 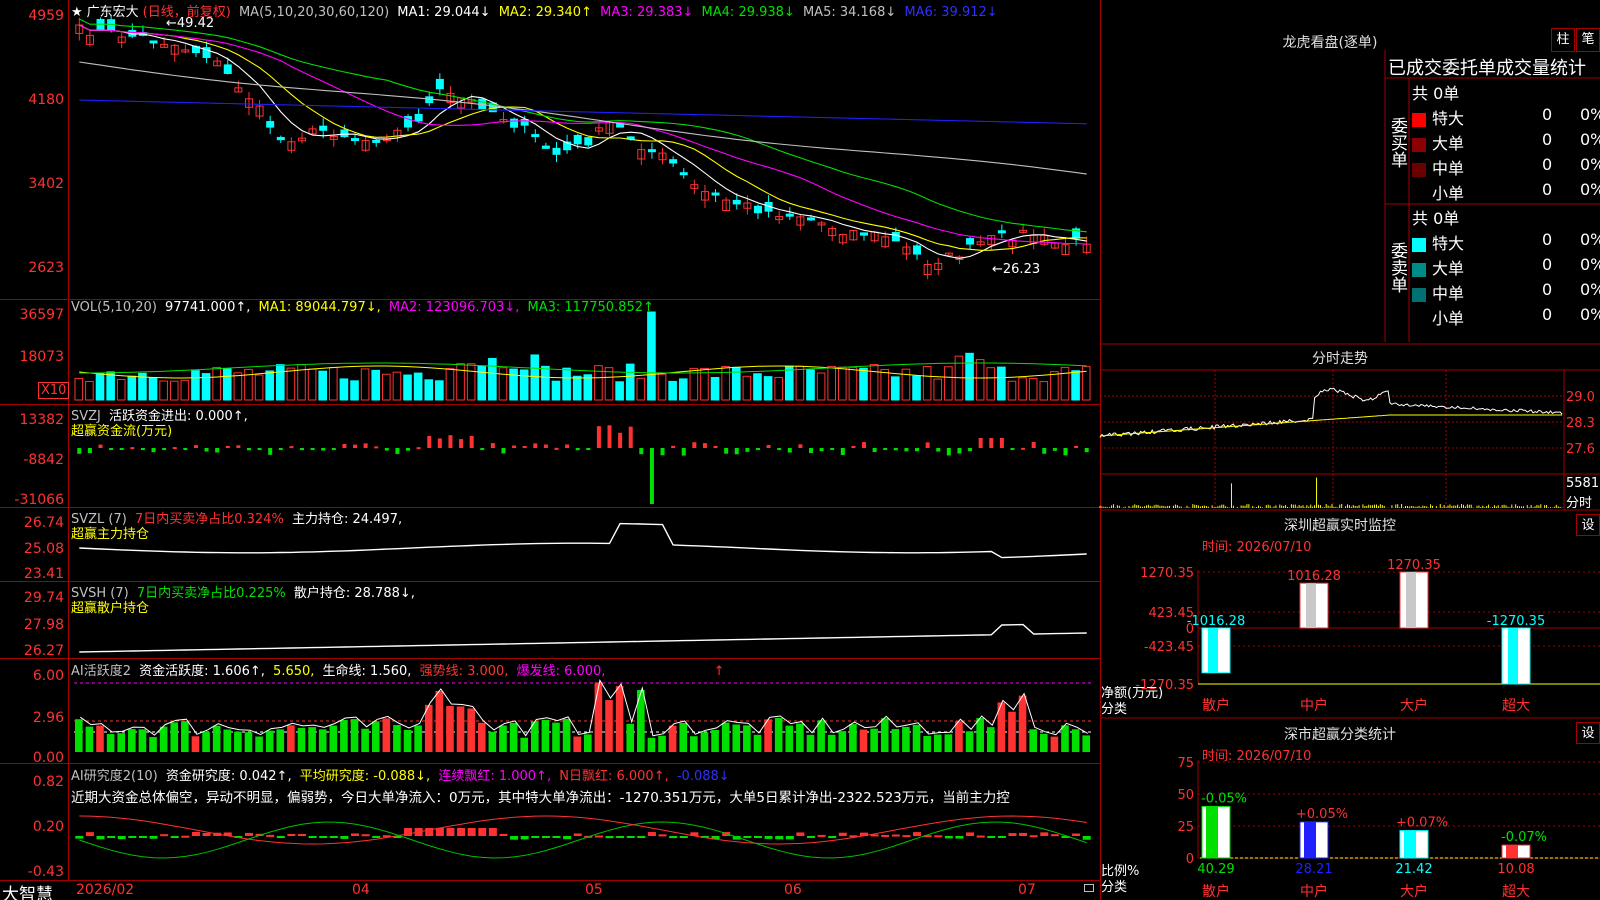 I want to click on monitor-category-label: 散户, so click(x=1216, y=705).